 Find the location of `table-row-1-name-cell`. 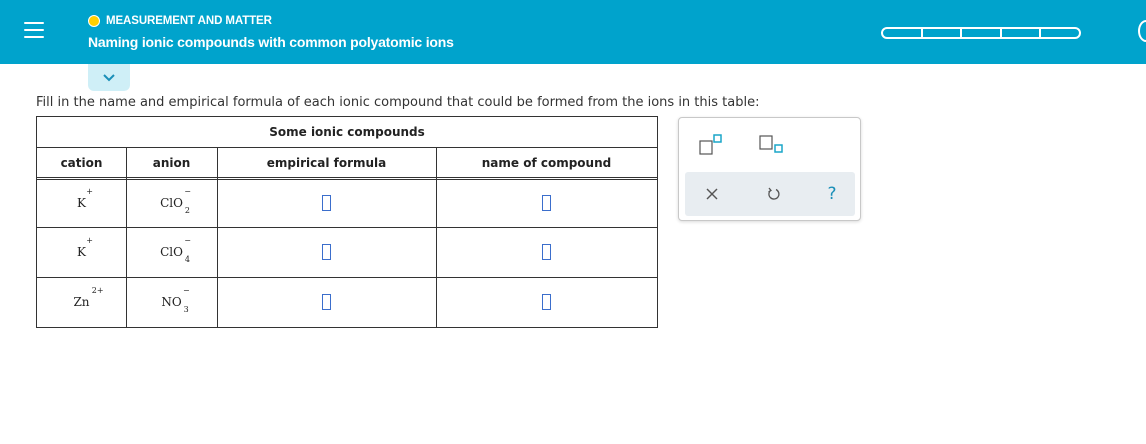

table-row-1-name-cell is located at coordinates (546, 203).